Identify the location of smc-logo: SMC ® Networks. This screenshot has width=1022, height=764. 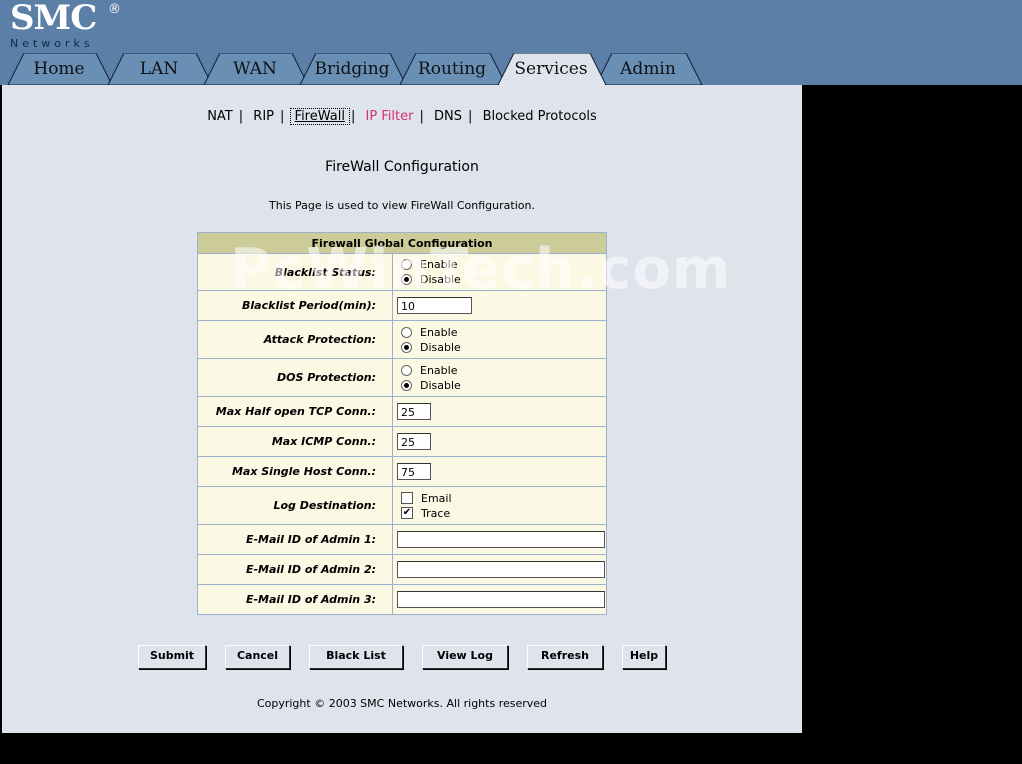
(68, 26).